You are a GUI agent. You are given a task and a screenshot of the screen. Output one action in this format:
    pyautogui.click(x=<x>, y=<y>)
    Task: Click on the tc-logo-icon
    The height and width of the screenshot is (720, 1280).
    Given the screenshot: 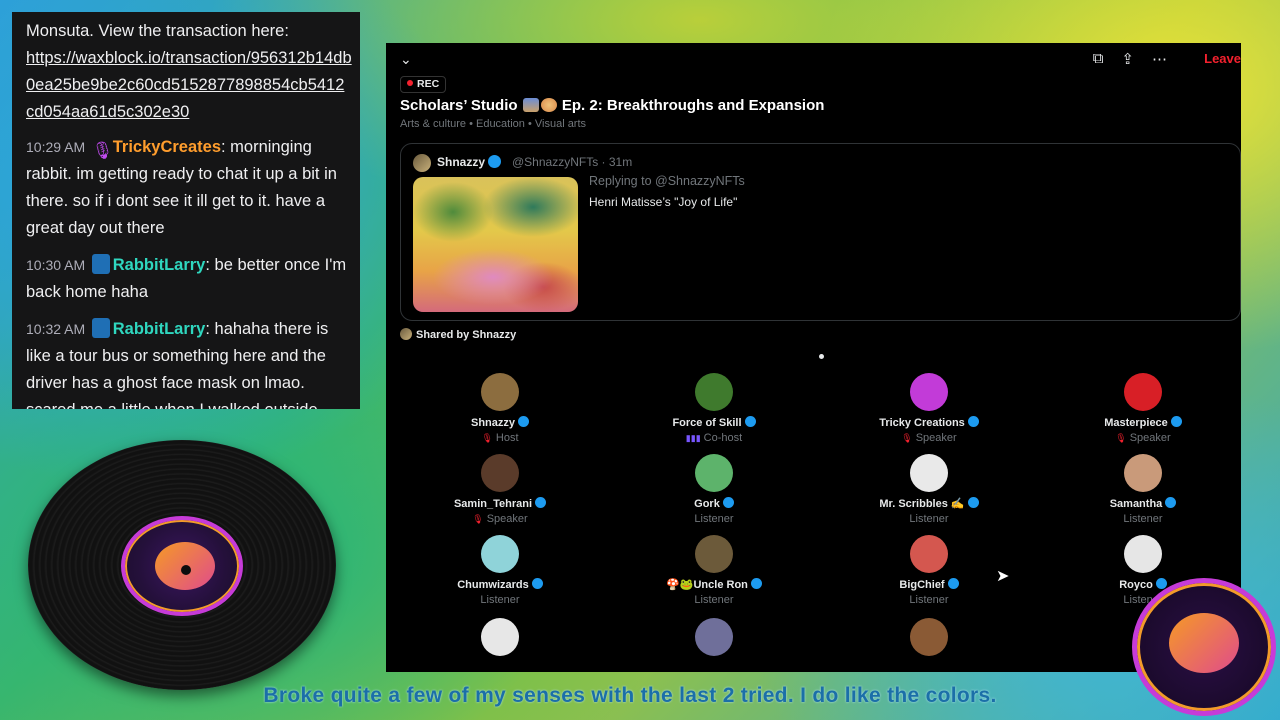 What is the action you would take?
    pyautogui.click(x=1204, y=643)
    